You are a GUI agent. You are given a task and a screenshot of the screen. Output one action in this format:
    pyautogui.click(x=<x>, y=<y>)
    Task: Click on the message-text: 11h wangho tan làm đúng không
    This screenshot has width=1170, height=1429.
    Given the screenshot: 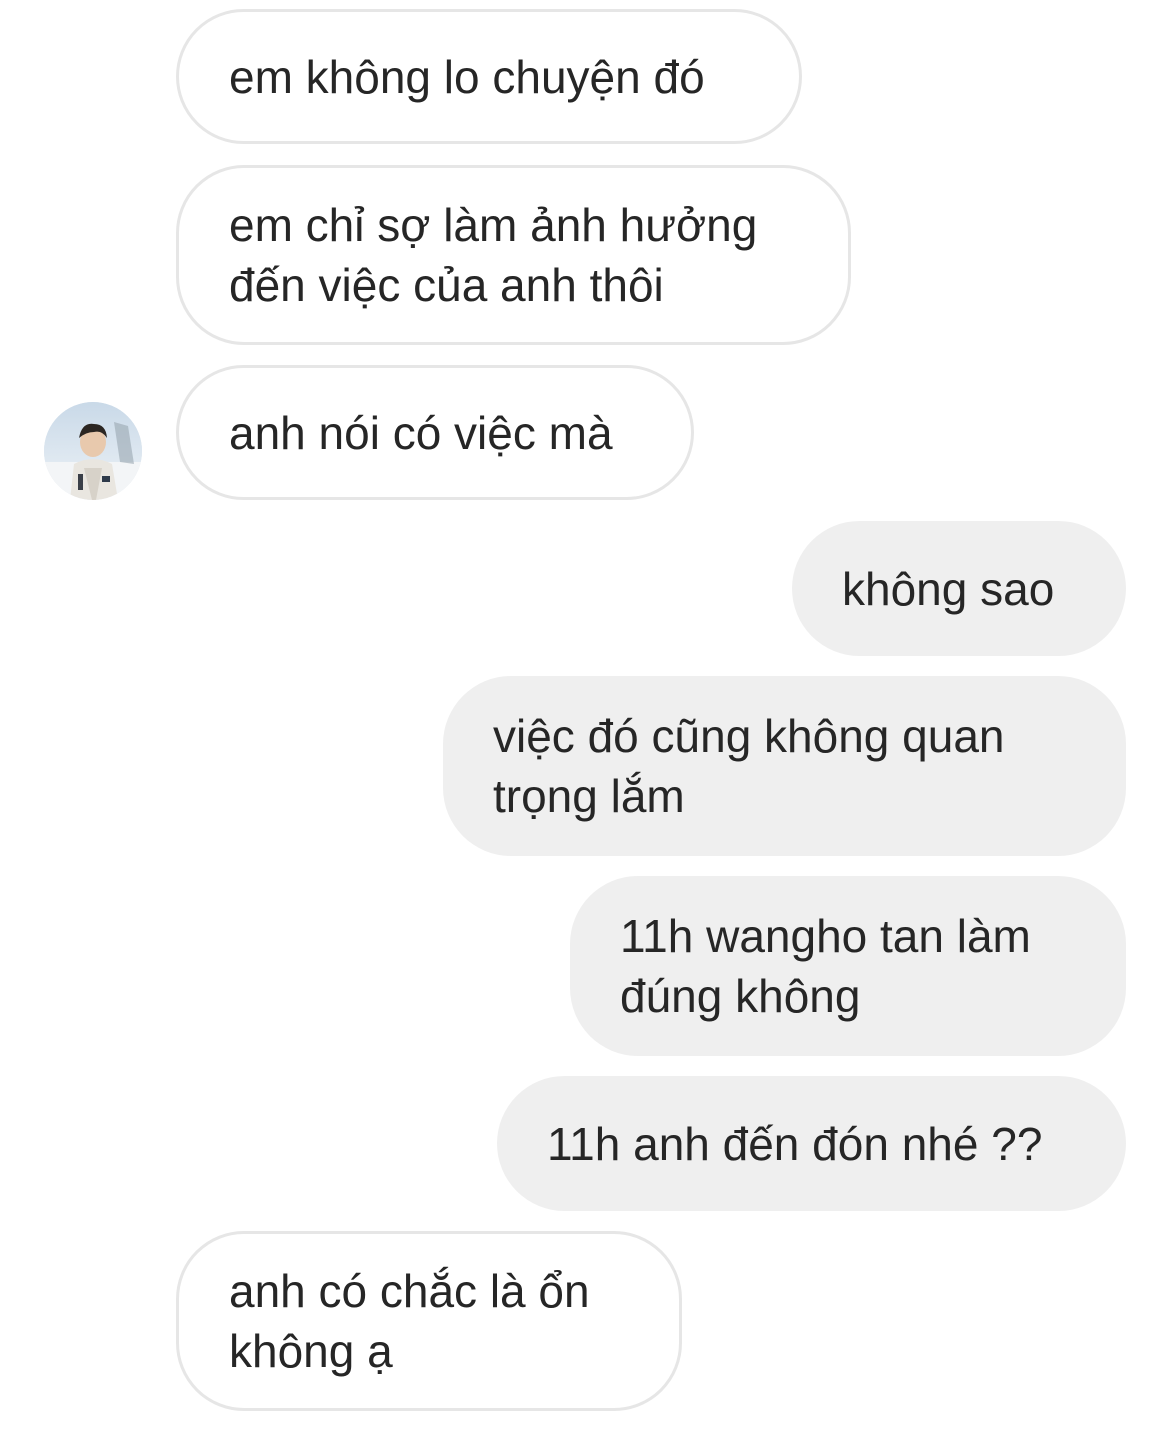 What is the action you would take?
    pyautogui.click(x=825, y=966)
    